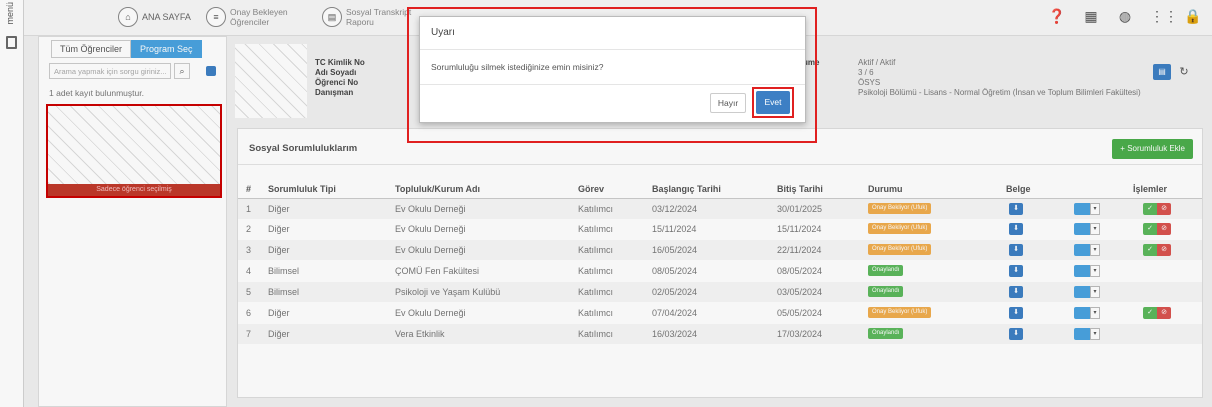 This screenshot has width=1212, height=407. I want to click on cancel-button: Hayır, so click(728, 103).